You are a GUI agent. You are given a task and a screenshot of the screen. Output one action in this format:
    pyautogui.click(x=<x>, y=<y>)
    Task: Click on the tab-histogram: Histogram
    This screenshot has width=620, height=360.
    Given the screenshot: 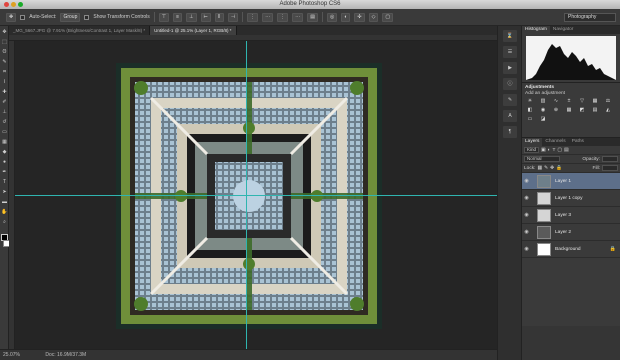 What is the action you would take?
    pyautogui.click(x=536, y=30)
    